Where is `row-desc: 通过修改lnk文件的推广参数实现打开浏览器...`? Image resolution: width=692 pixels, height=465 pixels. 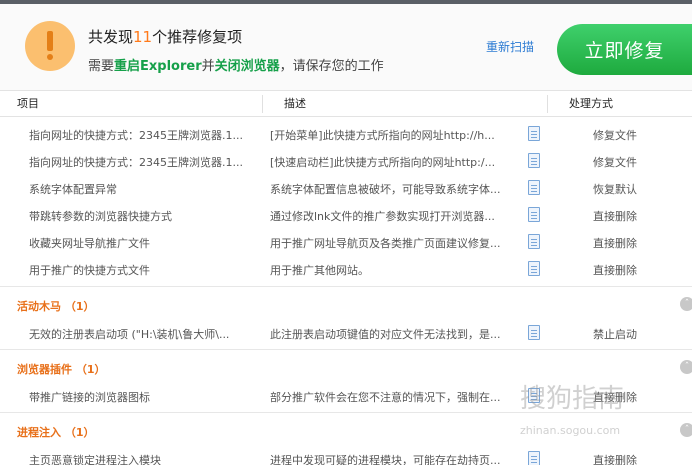
row-desc: 通过修改lnk文件的推广参数实现打开浏览器... is located at coordinates (382, 216).